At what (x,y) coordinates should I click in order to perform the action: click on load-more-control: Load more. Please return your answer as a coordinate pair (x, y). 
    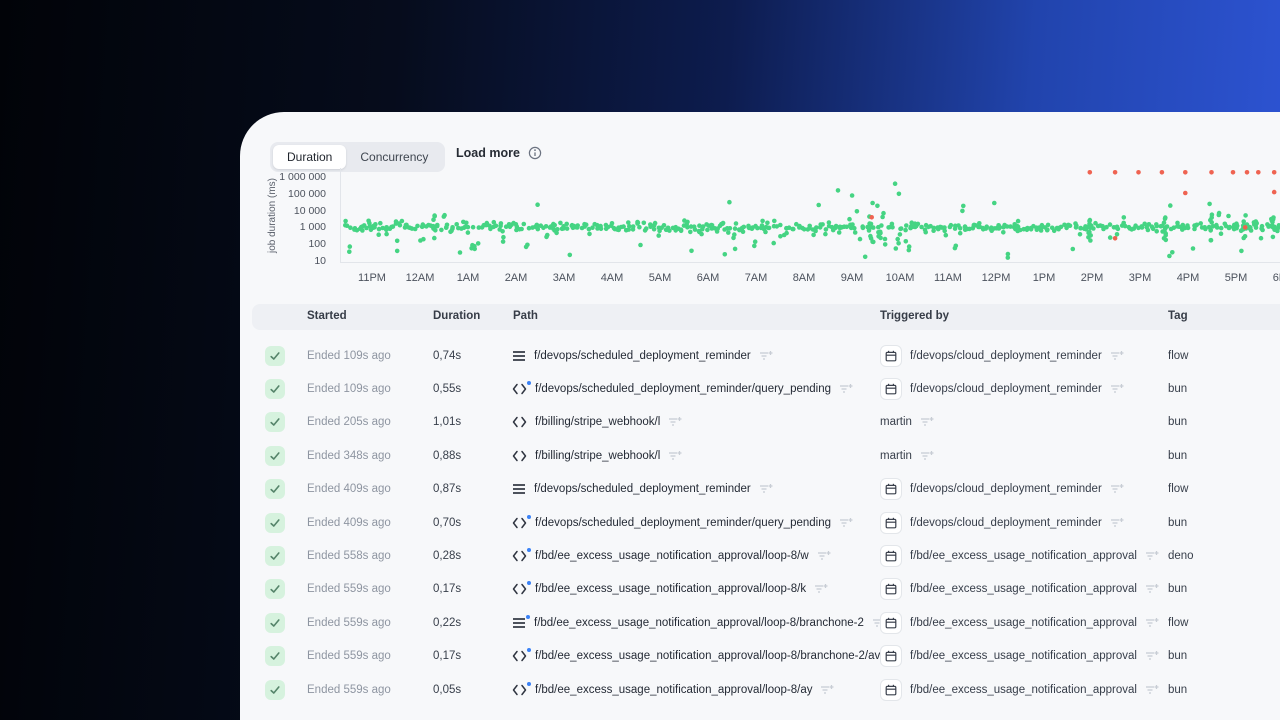
    Looking at the image, I should click on (499, 153).